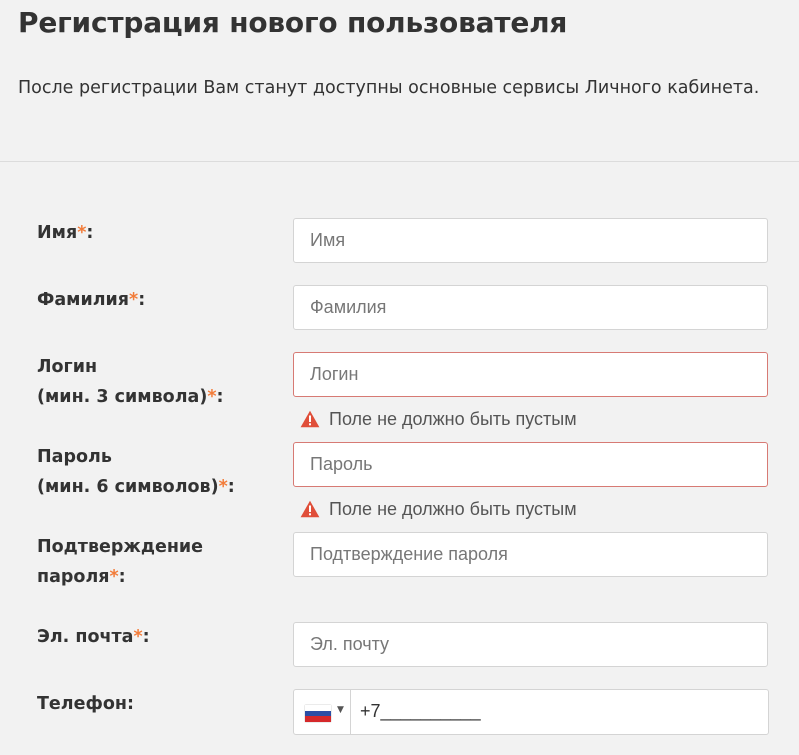  What do you see at coordinates (531, 712) in the screenshot?
I see `phone-field: ▼ +7__________` at bounding box center [531, 712].